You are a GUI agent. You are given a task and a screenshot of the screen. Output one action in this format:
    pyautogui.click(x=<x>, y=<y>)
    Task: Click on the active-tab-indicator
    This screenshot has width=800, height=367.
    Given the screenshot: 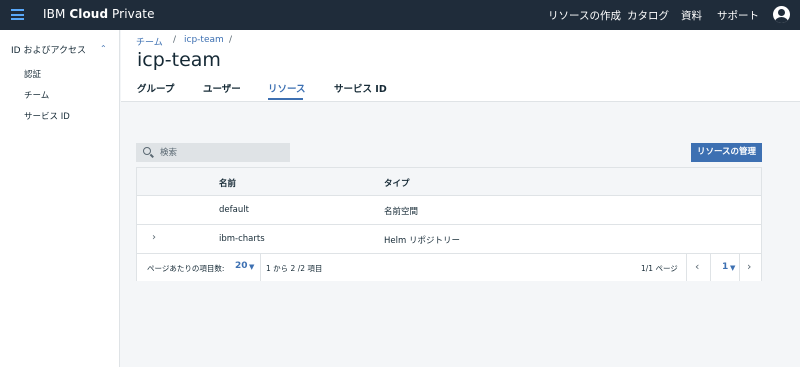 What is the action you would take?
    pyautogui.click(x=285, y=99)
    